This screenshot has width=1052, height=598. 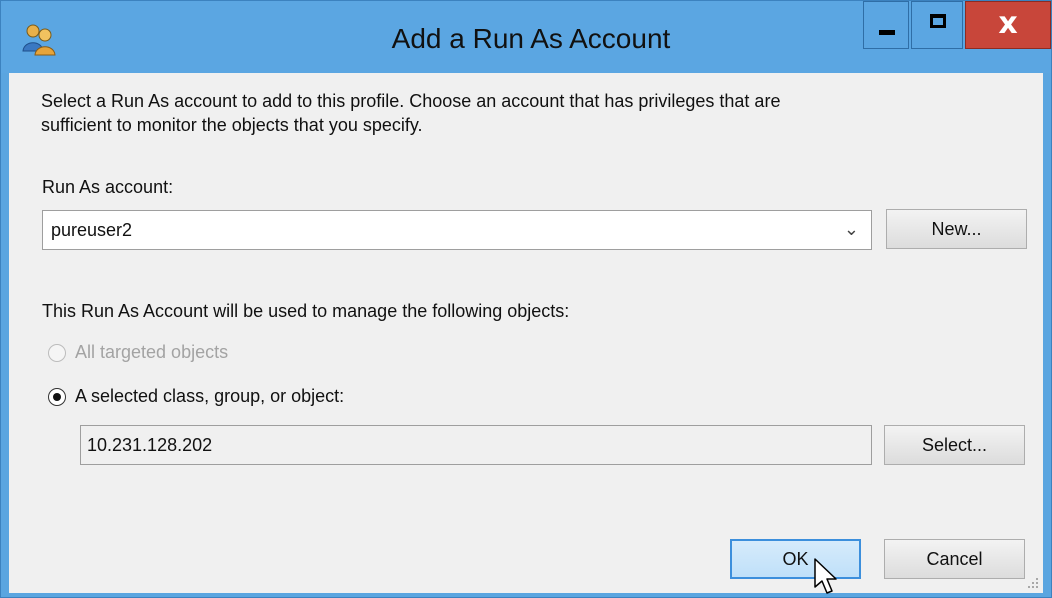 I want to click on run-as-account-dropdown: pureuser2 ⌄, so click(x=457, y=230).